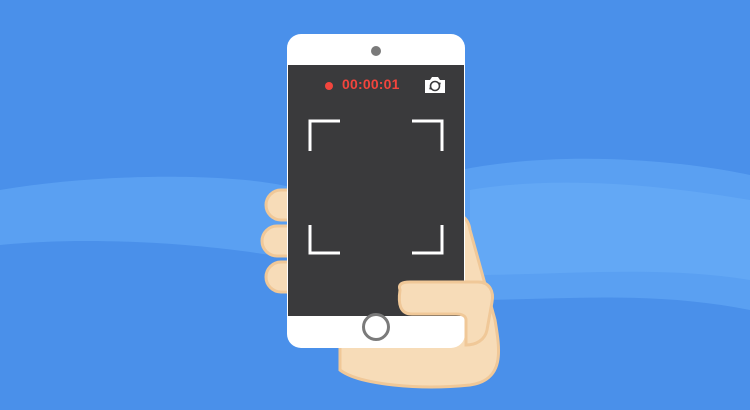 This screenshot has width=750, height=410. I want to click on thumb-illustration, so click(445, 313).